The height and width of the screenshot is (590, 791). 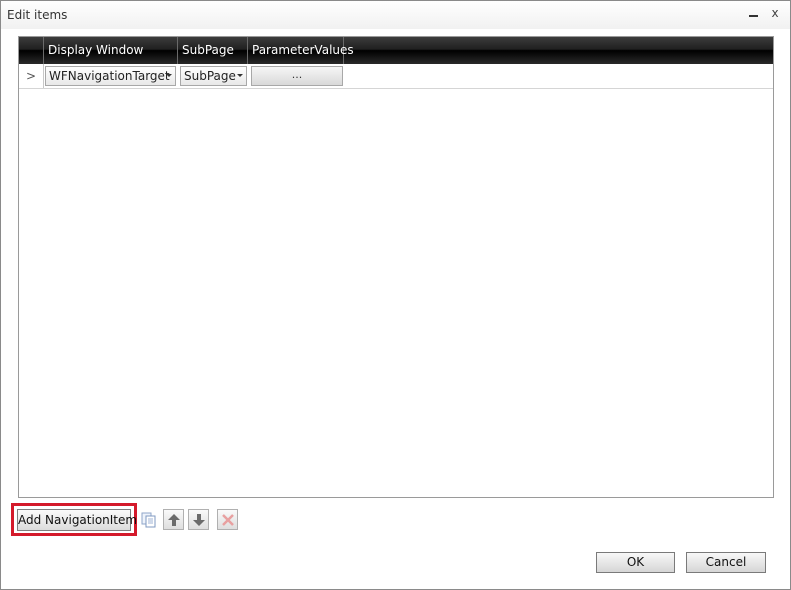 What do you see at coordinates (754, 13) in the screenshot?
I see `minimize-icon` at bounding box center [754, 13].